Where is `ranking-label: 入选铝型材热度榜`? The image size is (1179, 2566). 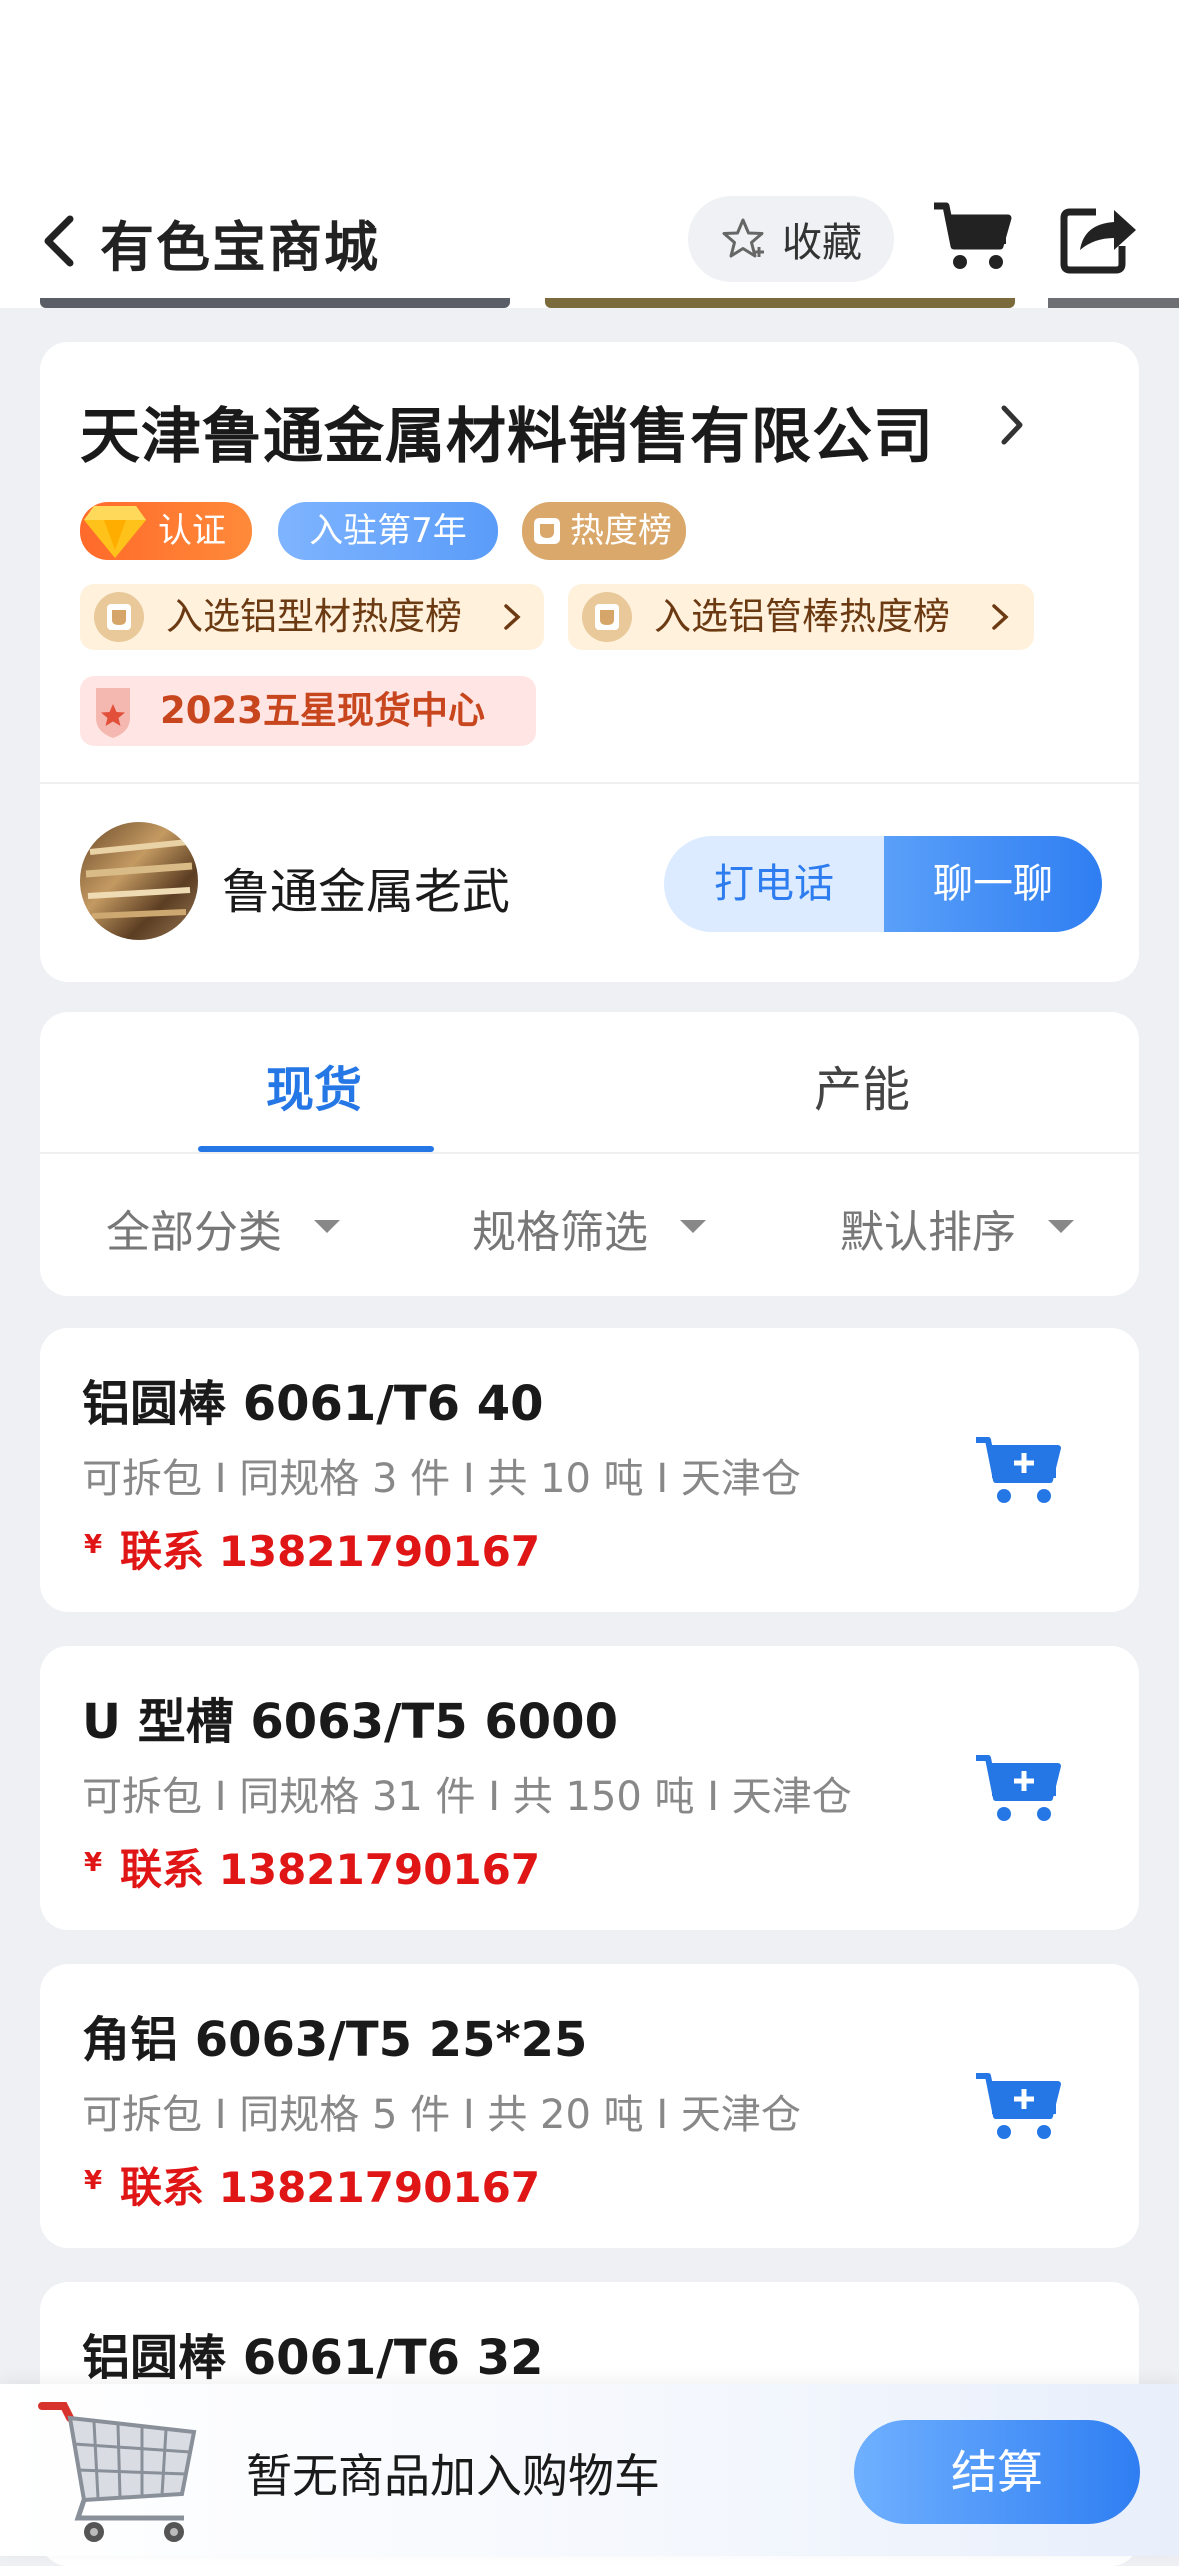
ranking-label: 入选铝型材热度榜 is located at coordinates (314, 616).